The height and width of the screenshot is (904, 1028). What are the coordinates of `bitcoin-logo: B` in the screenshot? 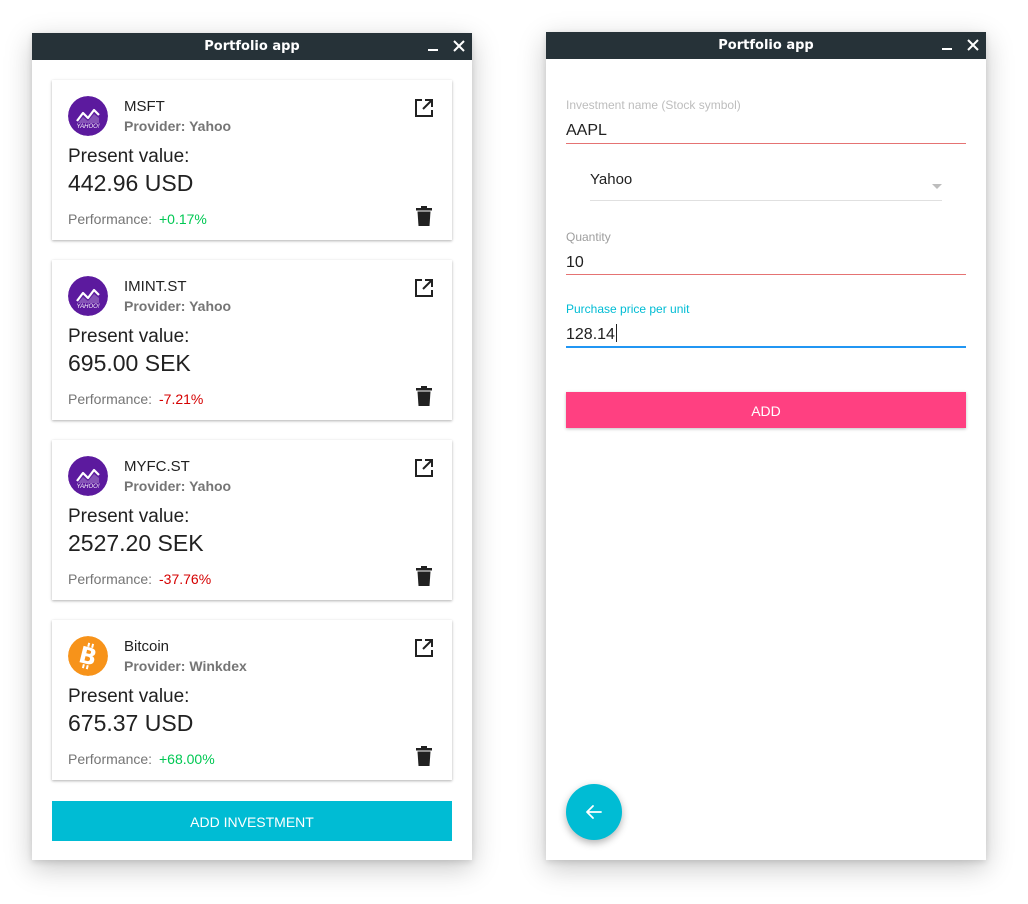 It's located at (88, 656).